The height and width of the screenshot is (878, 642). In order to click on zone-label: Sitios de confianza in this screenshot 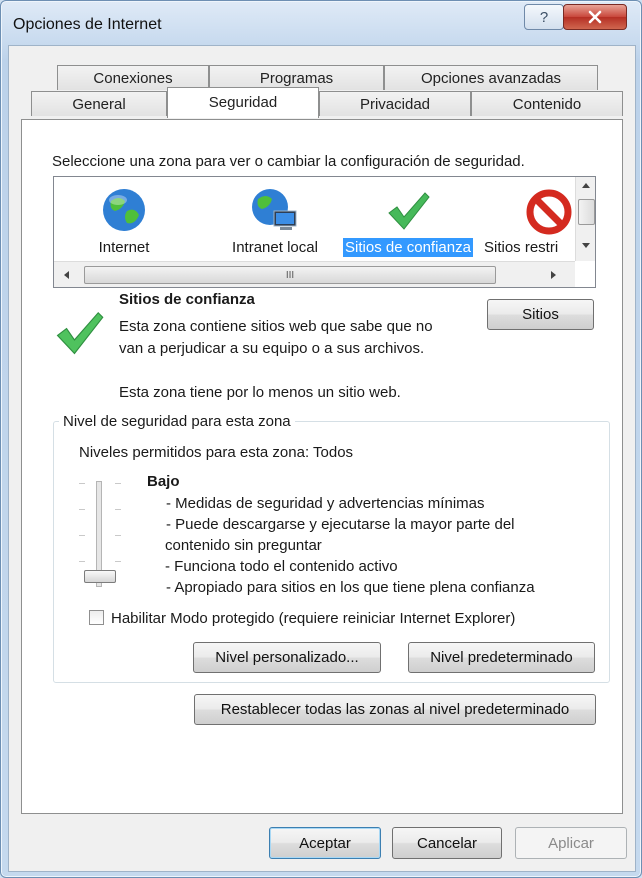, I will do `click(408, 247)`.